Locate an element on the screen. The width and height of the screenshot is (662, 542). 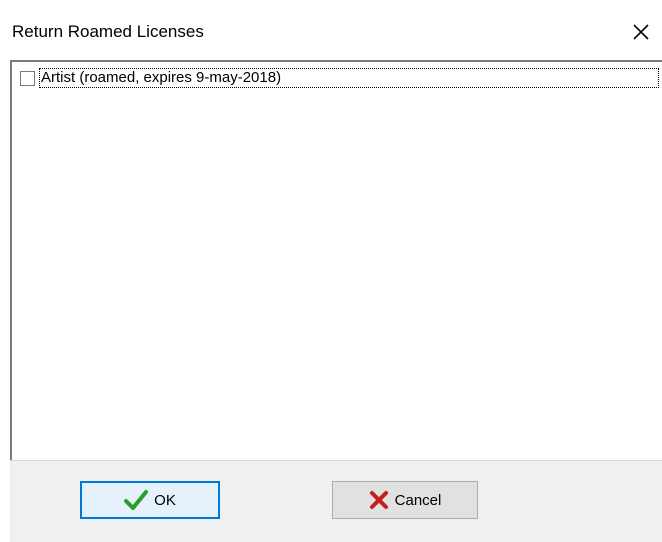
x-icon is located at coordinates (379, 500).